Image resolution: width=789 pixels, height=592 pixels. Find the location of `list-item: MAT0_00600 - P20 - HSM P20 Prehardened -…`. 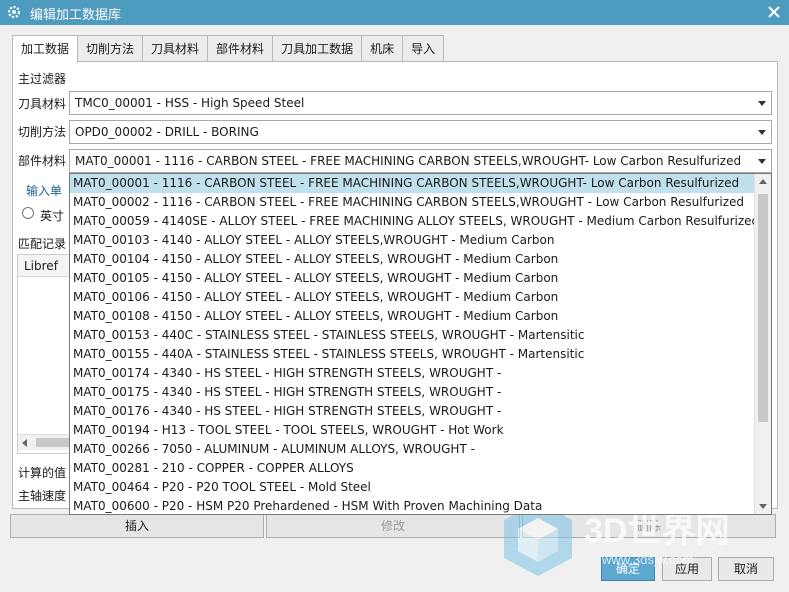

list-item: MAT0_00600 - P20 - HSM P20 Prehardened -… is located at coordinates (412, 505).